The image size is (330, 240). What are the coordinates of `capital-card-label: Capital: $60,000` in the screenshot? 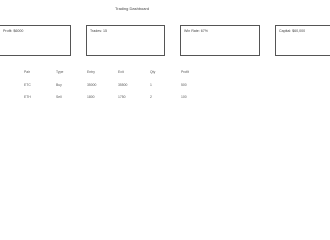 It's located at (292, 31).